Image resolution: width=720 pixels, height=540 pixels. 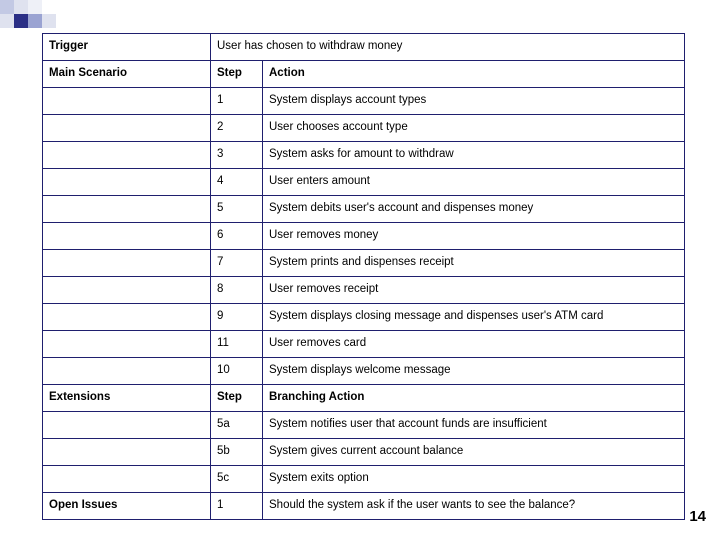 What do you see at coordinates (473, 263) in the screenshot?
I see `row-action-cell: System prints and dispenses receipt` at bounding box center [473, 263].